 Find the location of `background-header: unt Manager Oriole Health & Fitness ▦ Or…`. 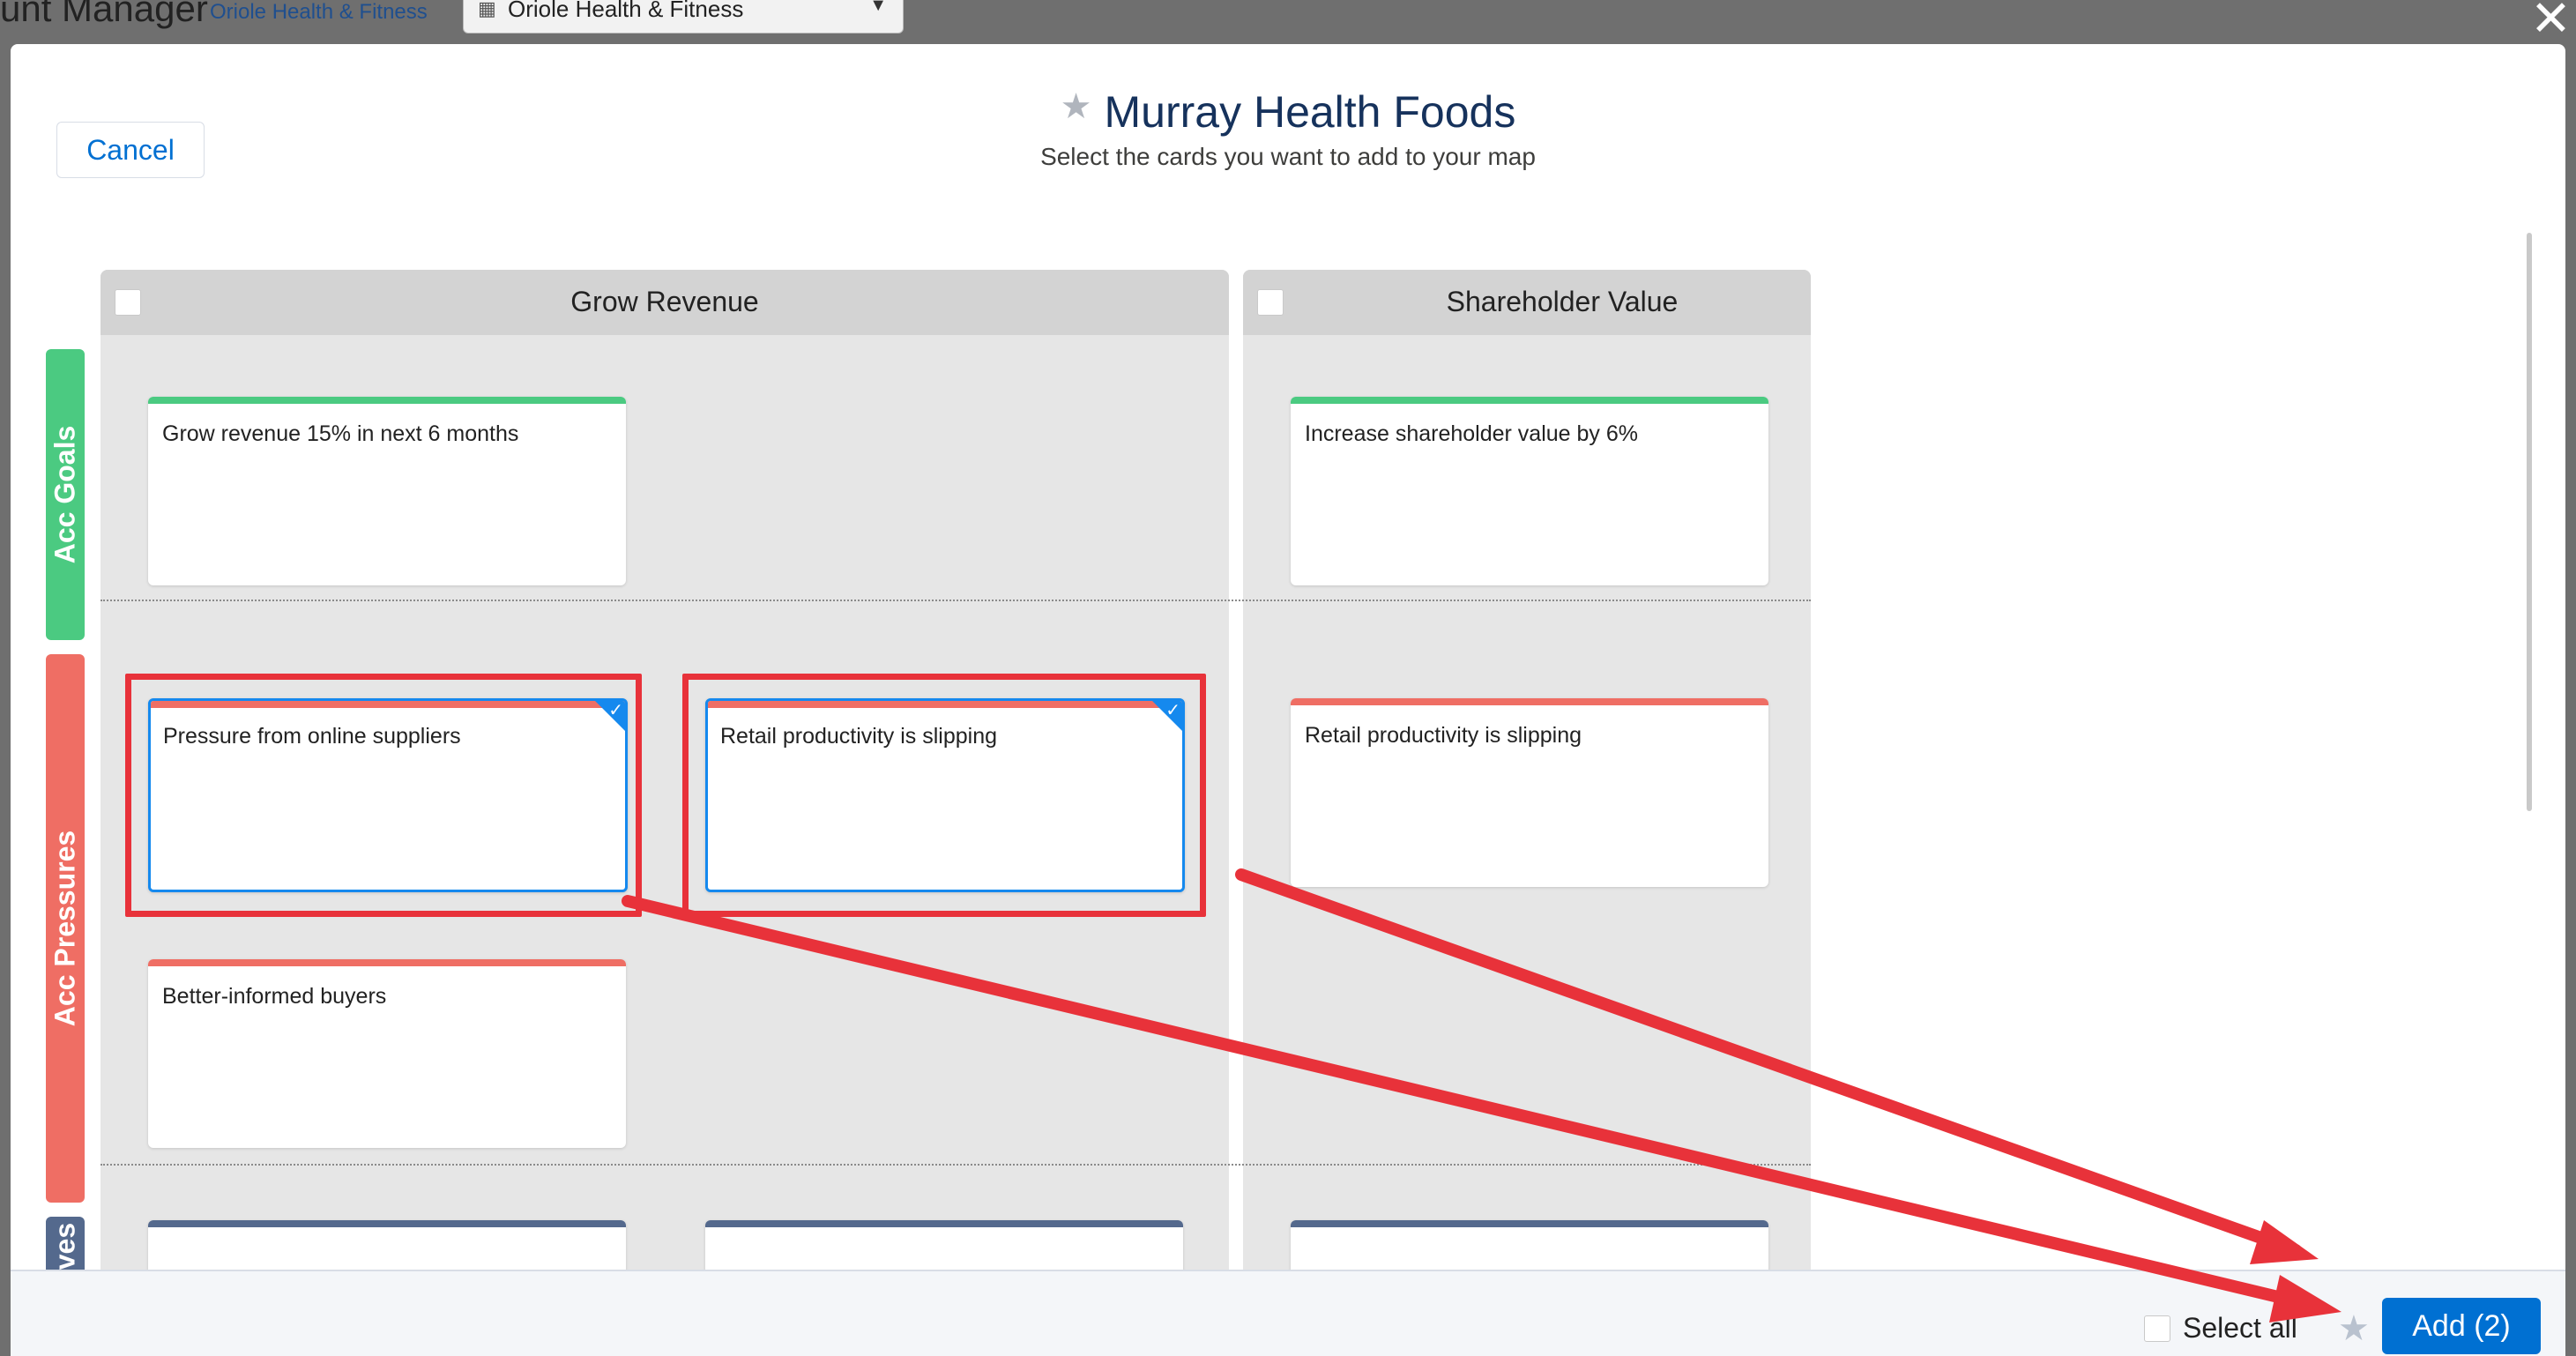

background-header: unt Manager Oriole Health & Fitness ▦ Or… is located at coordinates (1288, 22).